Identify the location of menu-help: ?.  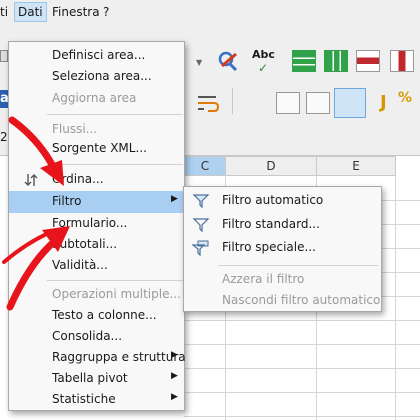
(106, 12).